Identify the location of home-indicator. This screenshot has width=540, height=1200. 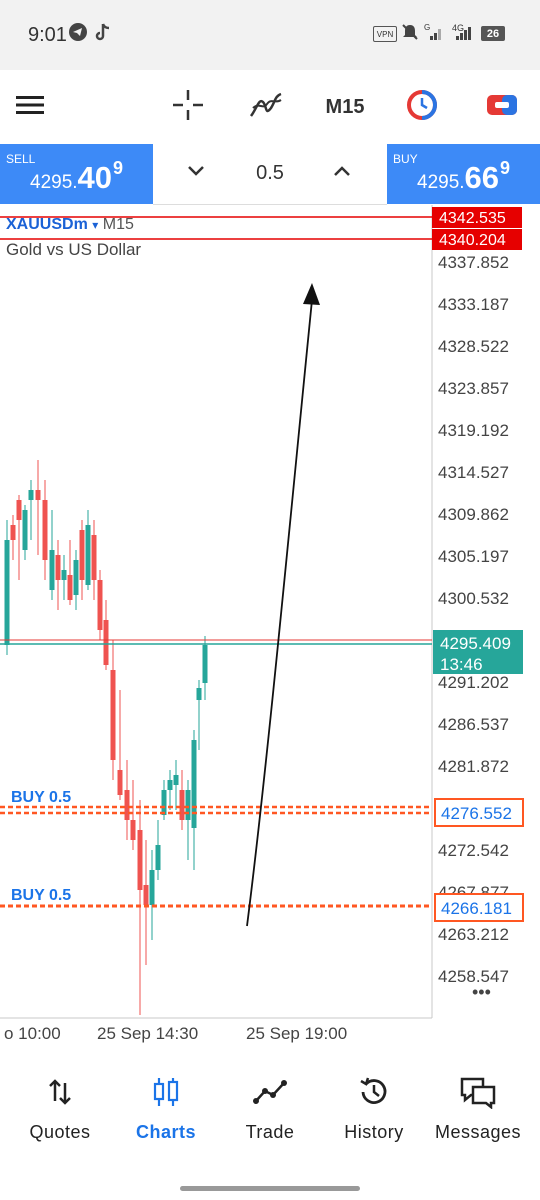
(270, 1188).